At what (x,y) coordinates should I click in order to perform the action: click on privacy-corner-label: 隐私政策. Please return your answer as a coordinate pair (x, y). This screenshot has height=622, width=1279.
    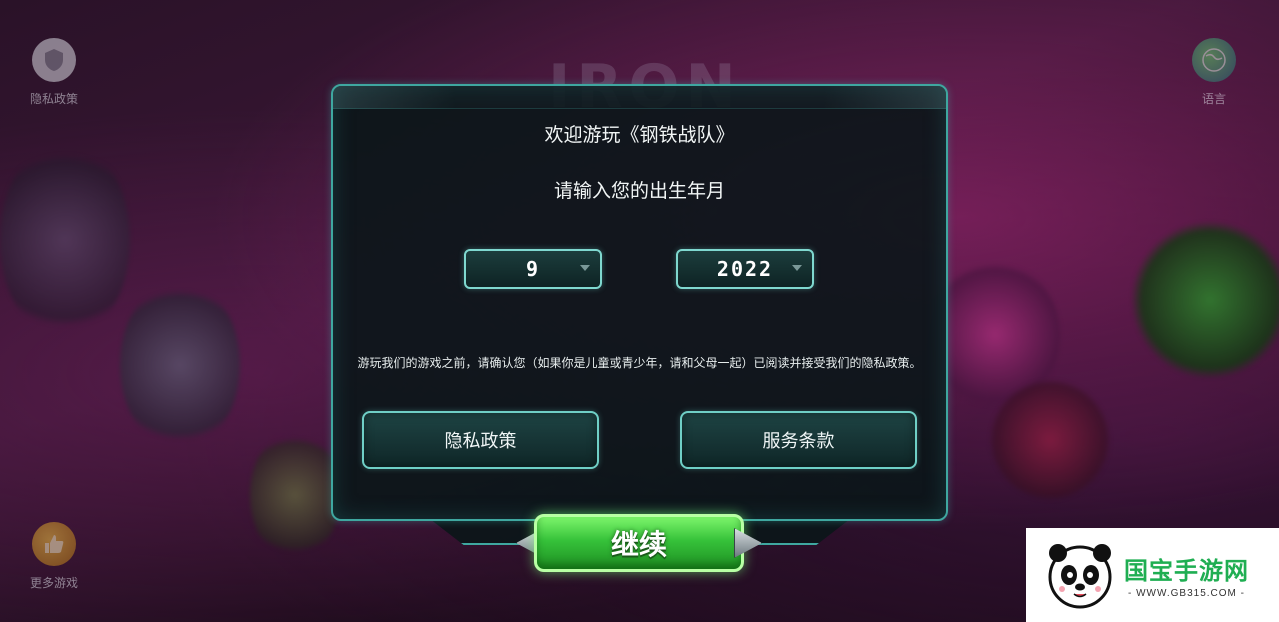
    Looking at the image, I should click on (54, 99).